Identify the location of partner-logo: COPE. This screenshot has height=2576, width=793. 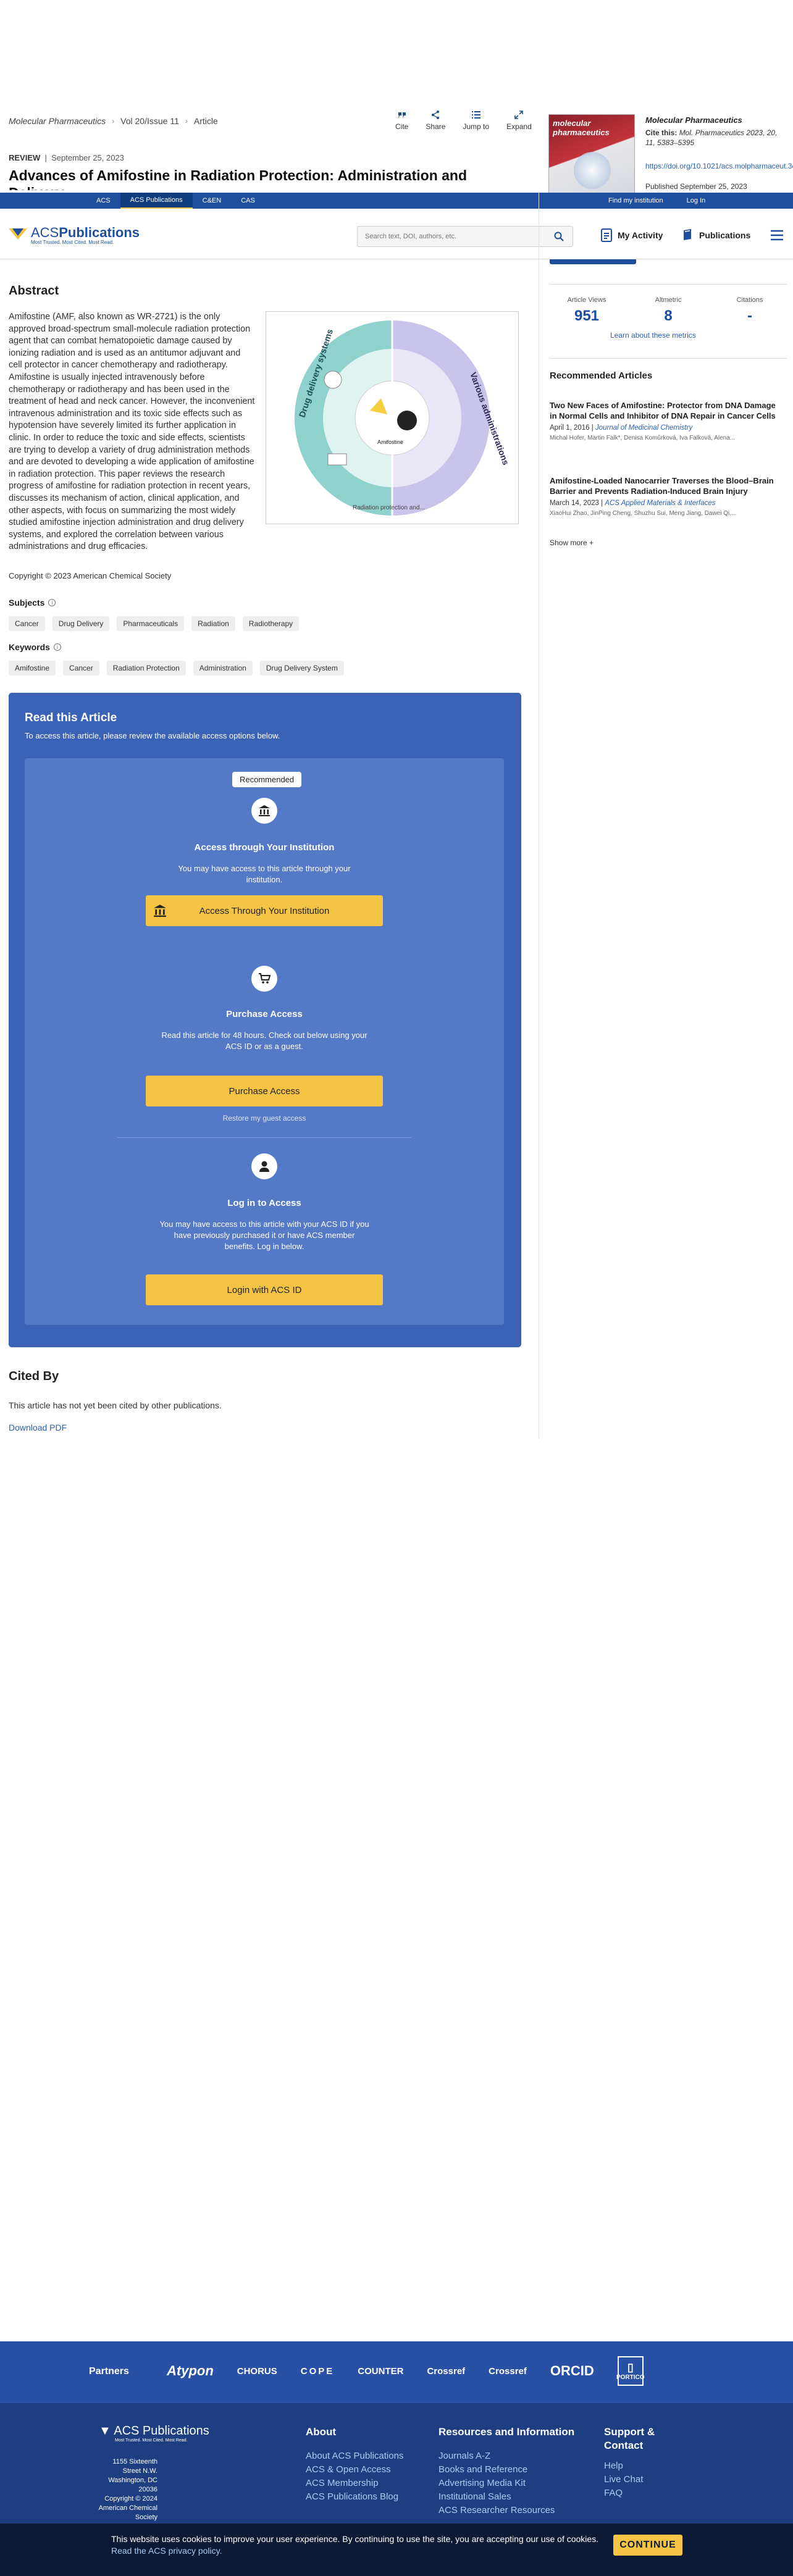
(318, 2371).